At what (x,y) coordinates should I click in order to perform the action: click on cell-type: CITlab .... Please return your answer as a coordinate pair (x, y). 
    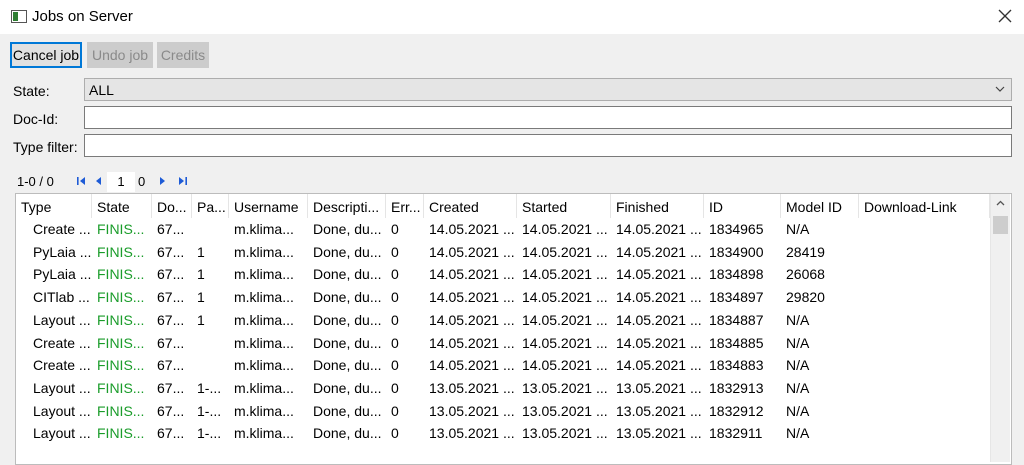
    Looking at the image, I should click on (61, 297).